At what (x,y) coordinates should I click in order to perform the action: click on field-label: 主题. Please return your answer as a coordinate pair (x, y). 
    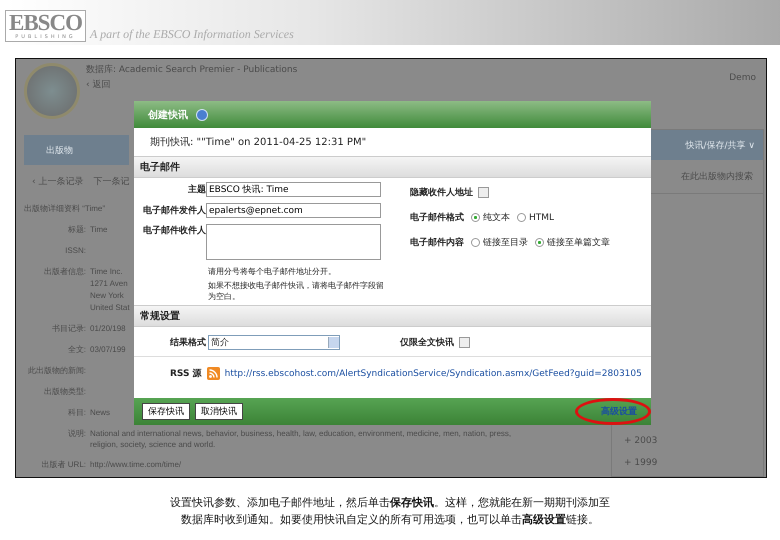
    Looking at the image, I should click on (196, 189).